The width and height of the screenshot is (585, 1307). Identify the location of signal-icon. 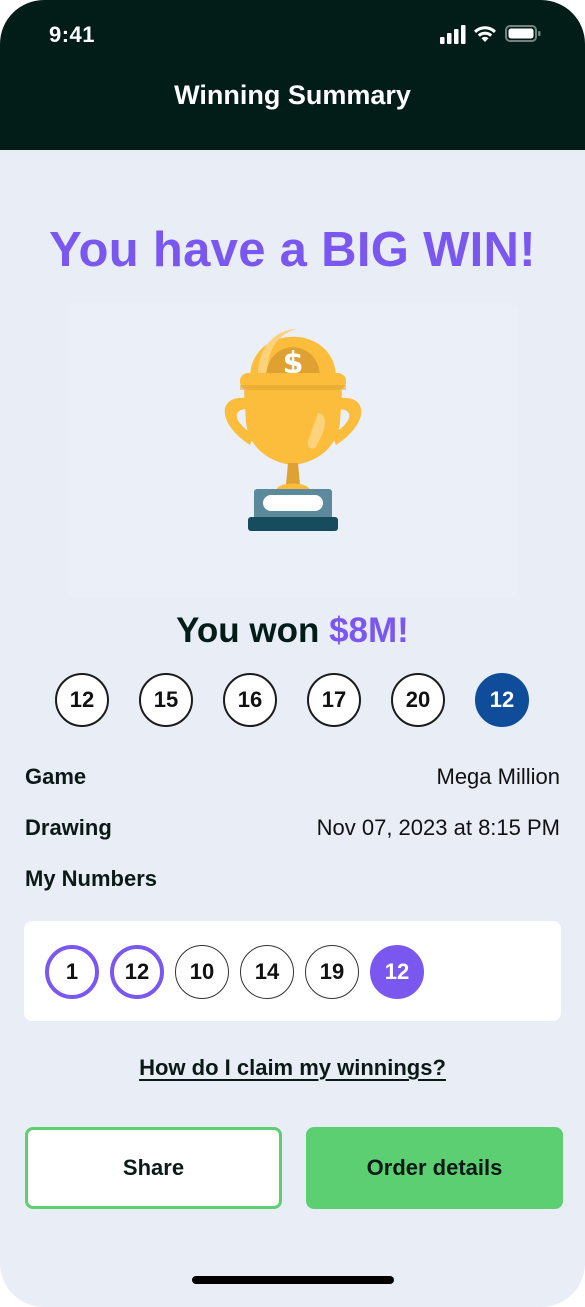
(453, 34).